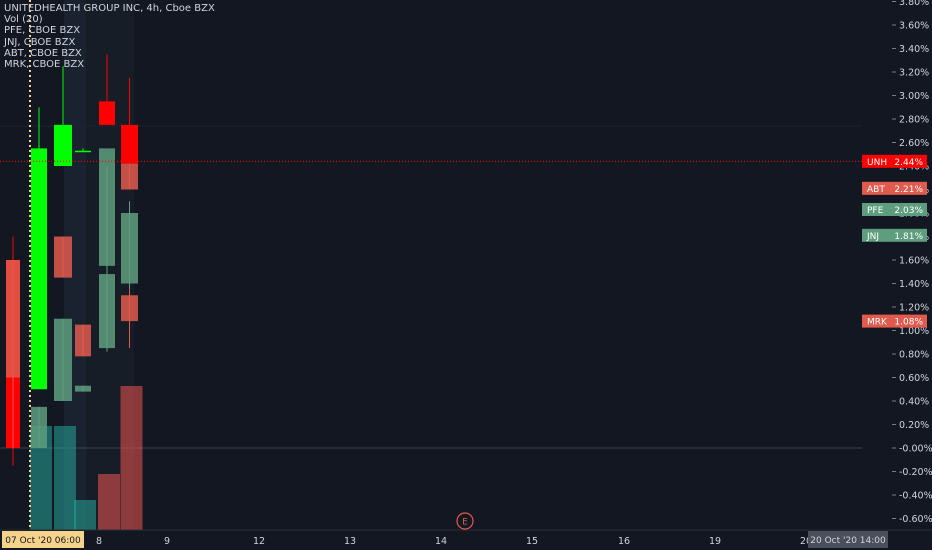  I want to click on legend-abt: ABT, CBOE BZX, so click(109, 53).